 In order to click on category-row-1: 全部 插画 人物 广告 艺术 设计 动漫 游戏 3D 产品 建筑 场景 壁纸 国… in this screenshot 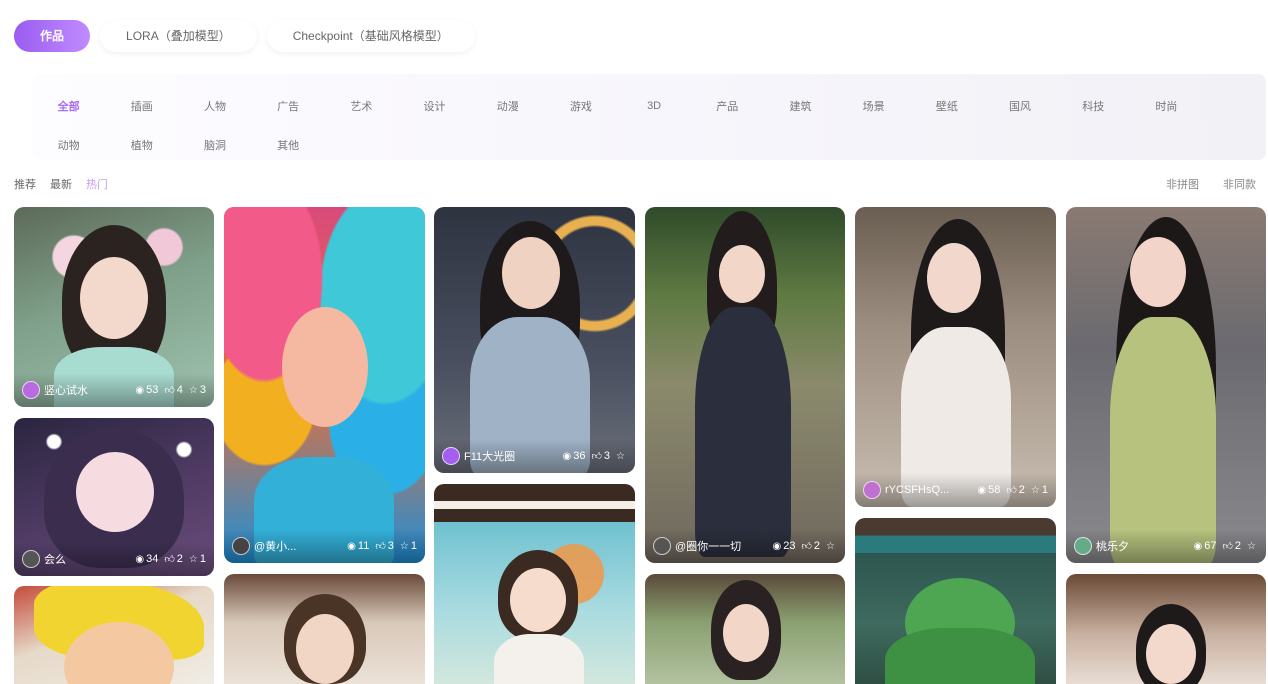, I will do `click(649, 105)`.